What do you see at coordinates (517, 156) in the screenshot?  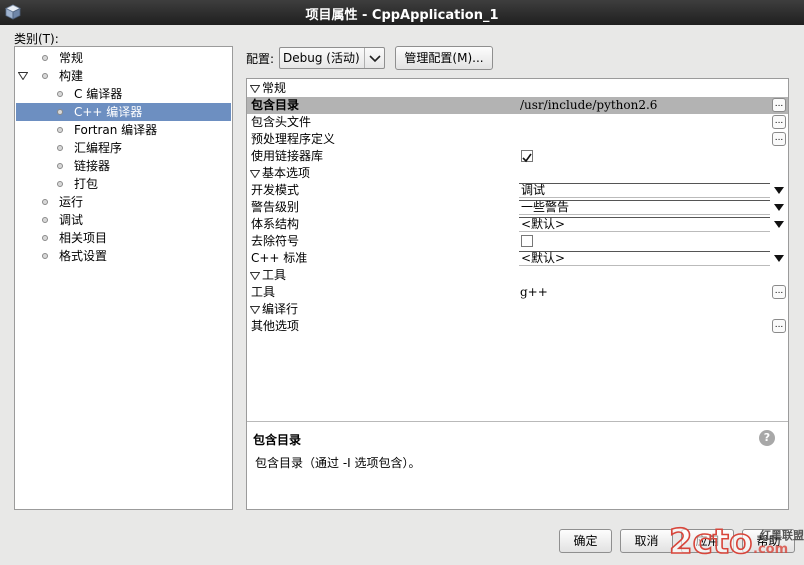 I see `property-row: 使用链接器库` at bounding box center [517, 156].